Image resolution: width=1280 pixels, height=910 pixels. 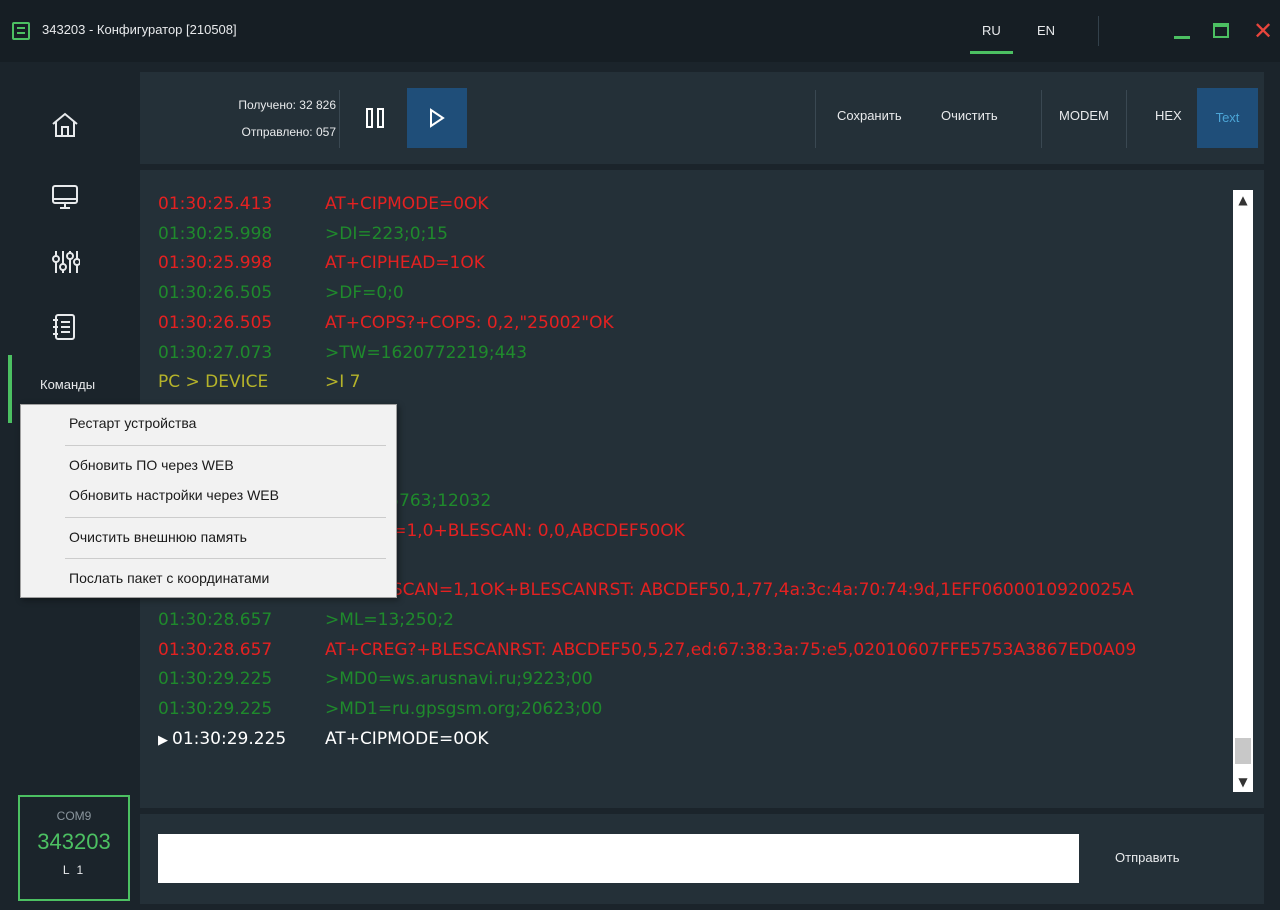 I want to click on command-bar: Отправить, so click(x=702, y=859).